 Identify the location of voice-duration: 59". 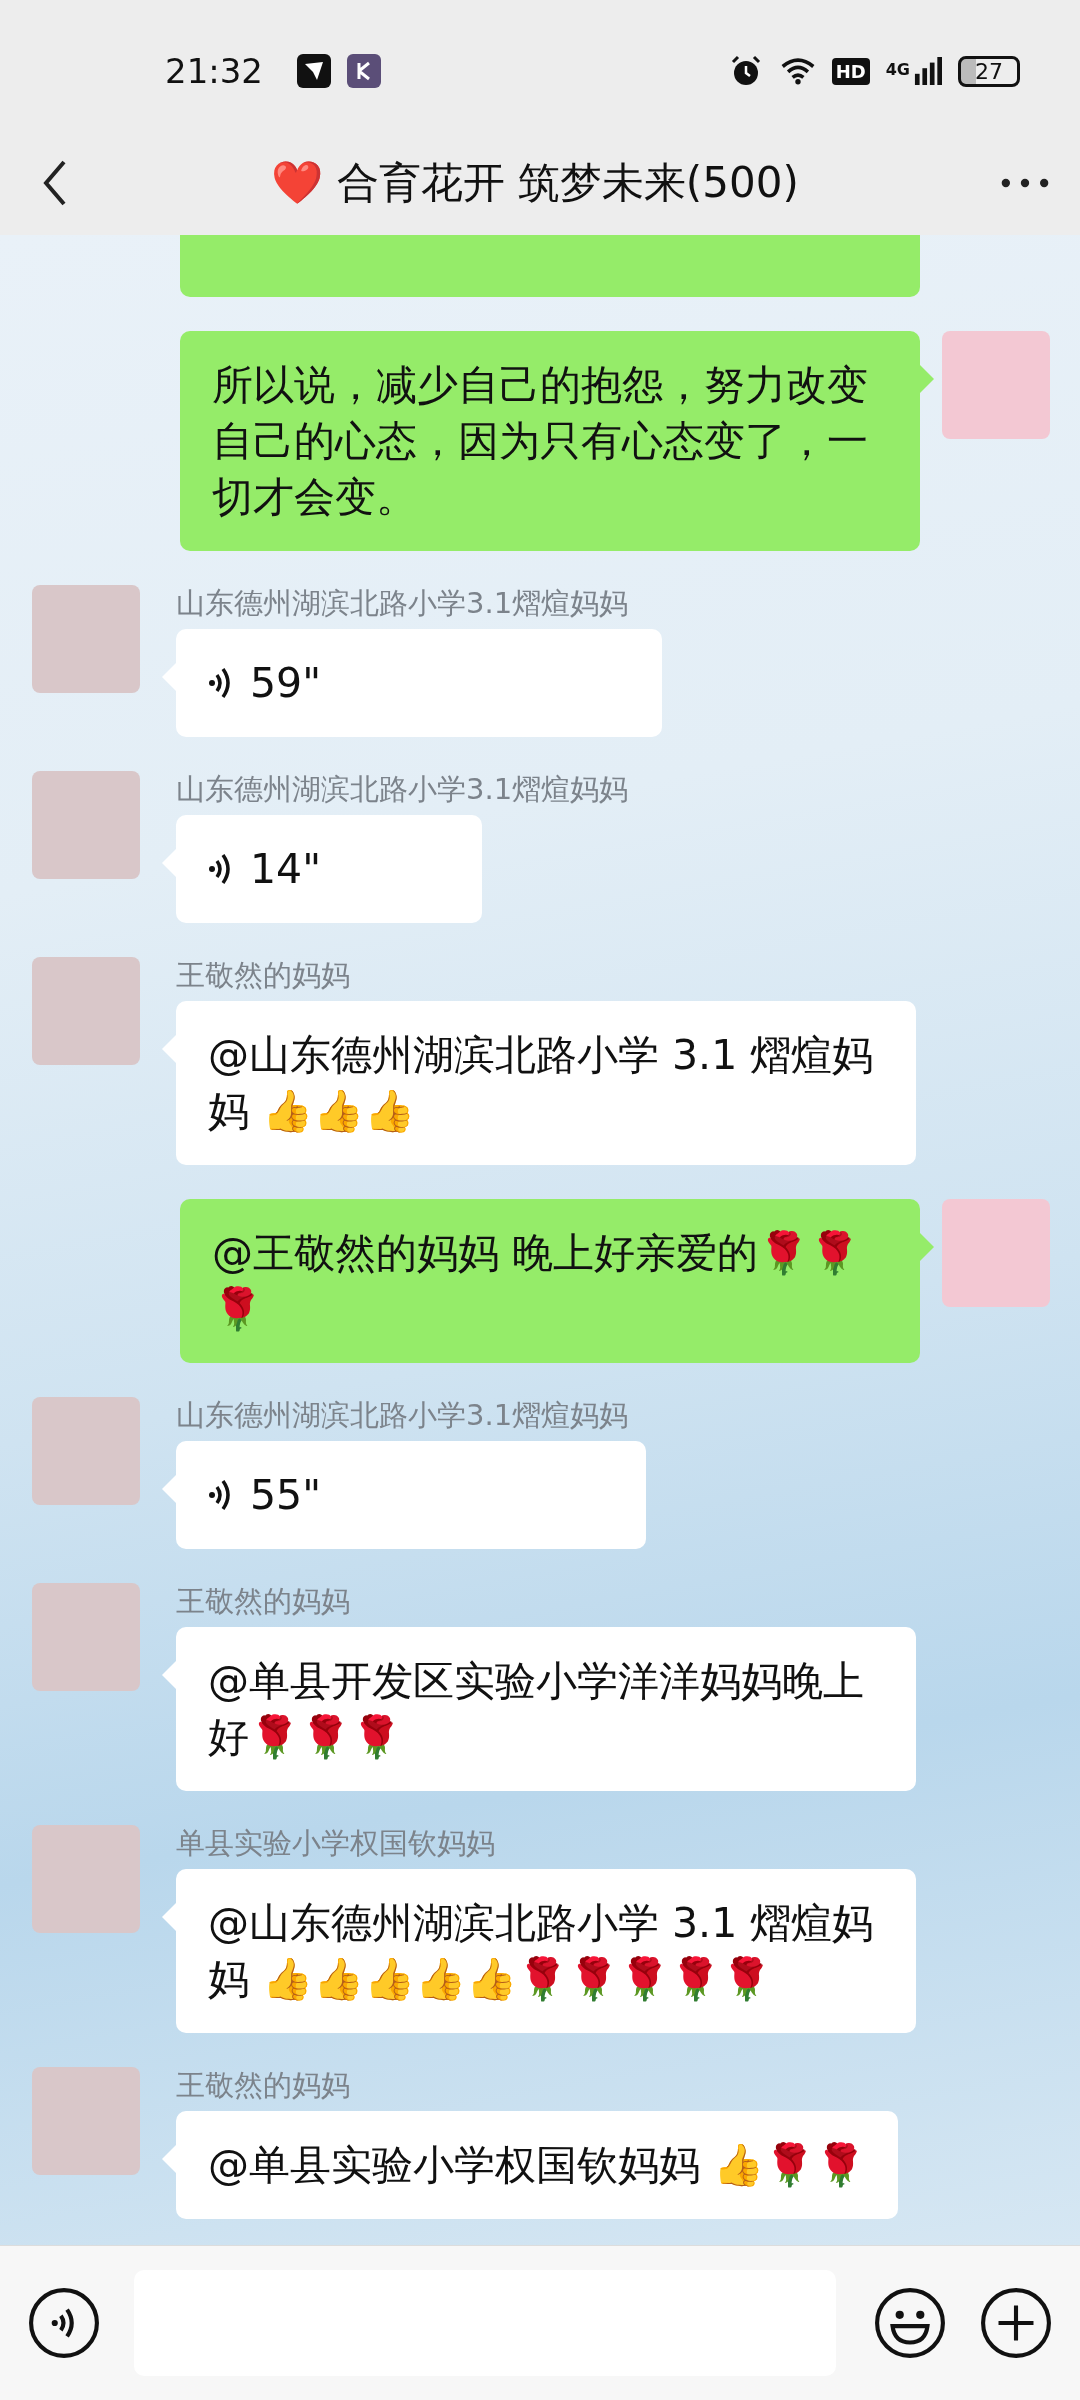
(286, 683).